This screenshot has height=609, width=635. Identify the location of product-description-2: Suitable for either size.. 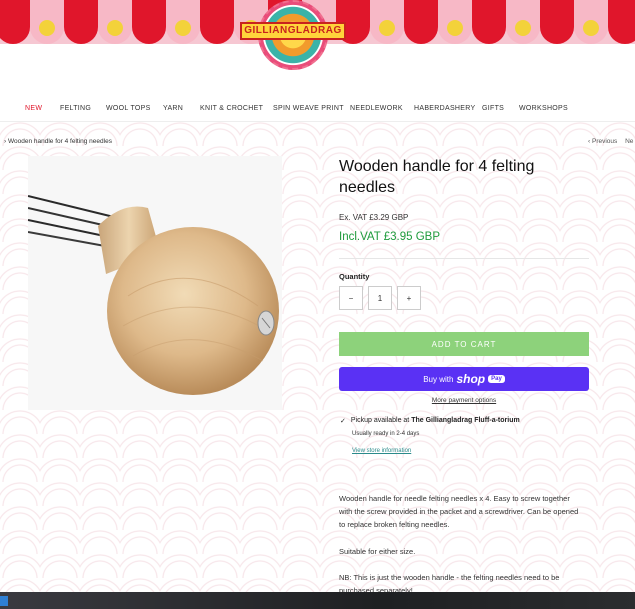
(377, 551).